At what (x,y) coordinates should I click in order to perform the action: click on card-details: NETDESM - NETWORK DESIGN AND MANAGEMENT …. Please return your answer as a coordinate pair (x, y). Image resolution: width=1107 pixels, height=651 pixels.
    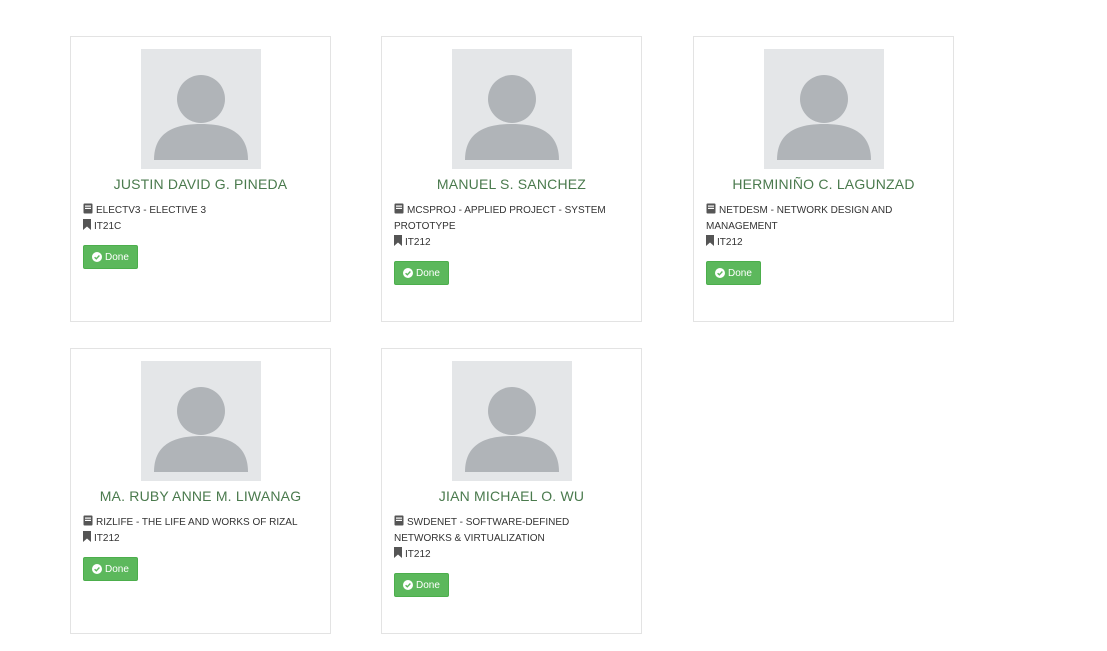
    Looking at the image, I should click on (823, 244).